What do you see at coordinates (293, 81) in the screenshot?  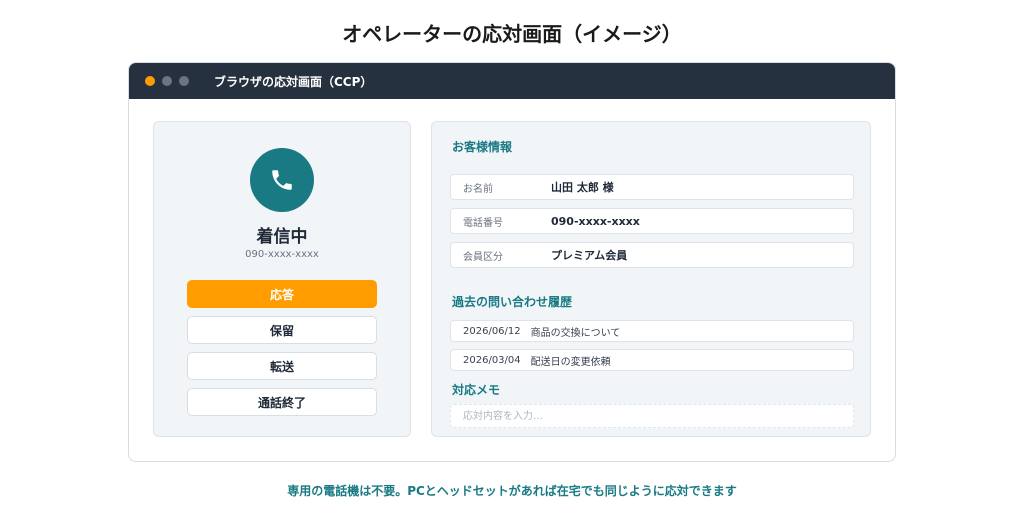 I see `window-title: ブラウザの応対画面（CCP）` at bounding box center [293, 81].